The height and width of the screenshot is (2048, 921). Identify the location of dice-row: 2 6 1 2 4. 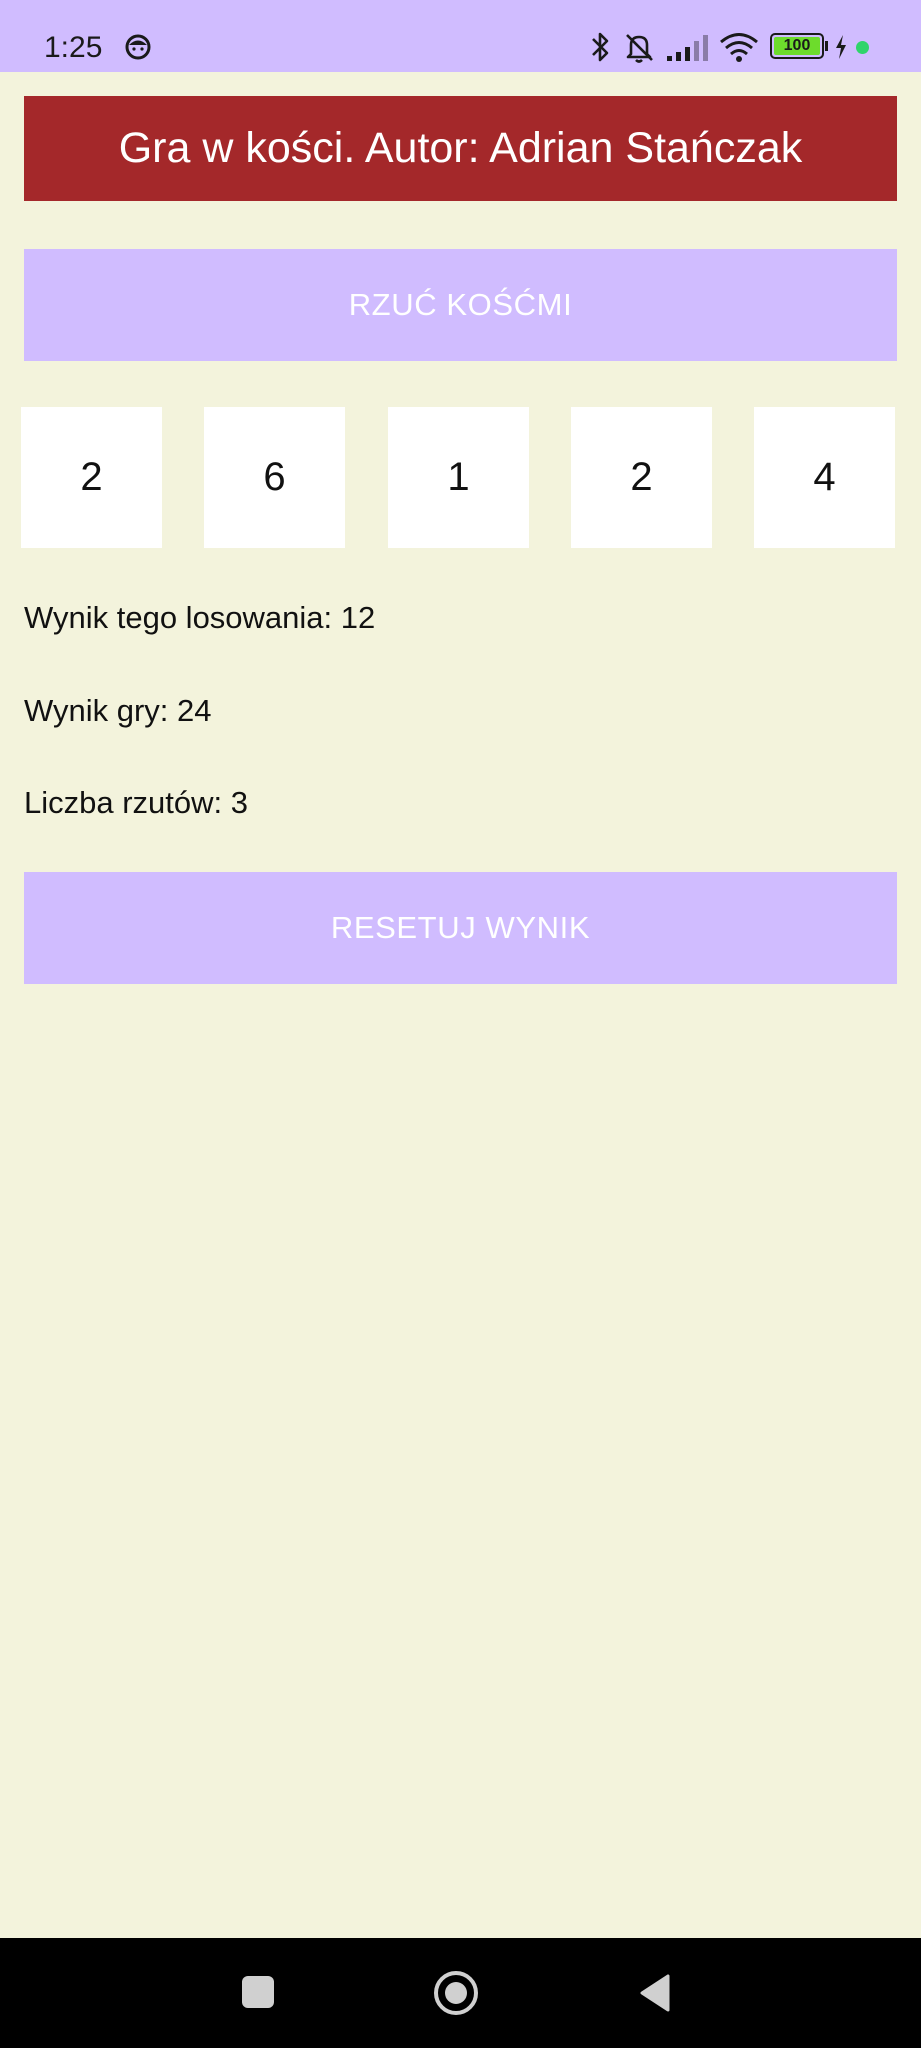
(458, 477).